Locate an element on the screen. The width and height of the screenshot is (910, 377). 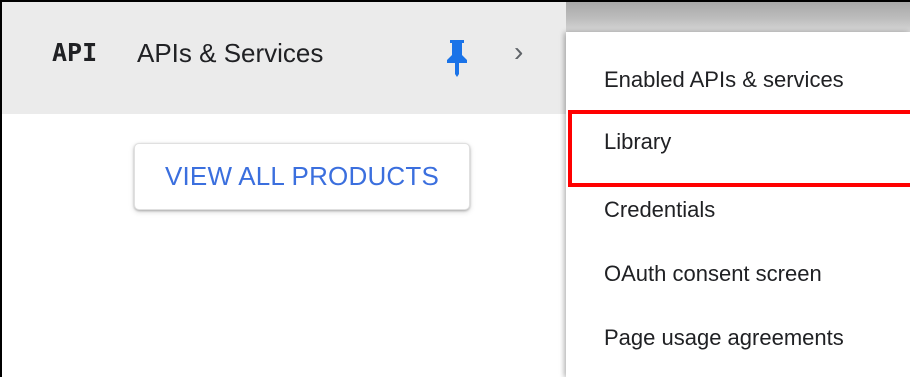
menu-item-enabled-apis: Enabled APIs & services is located at coordinates (738, 80).